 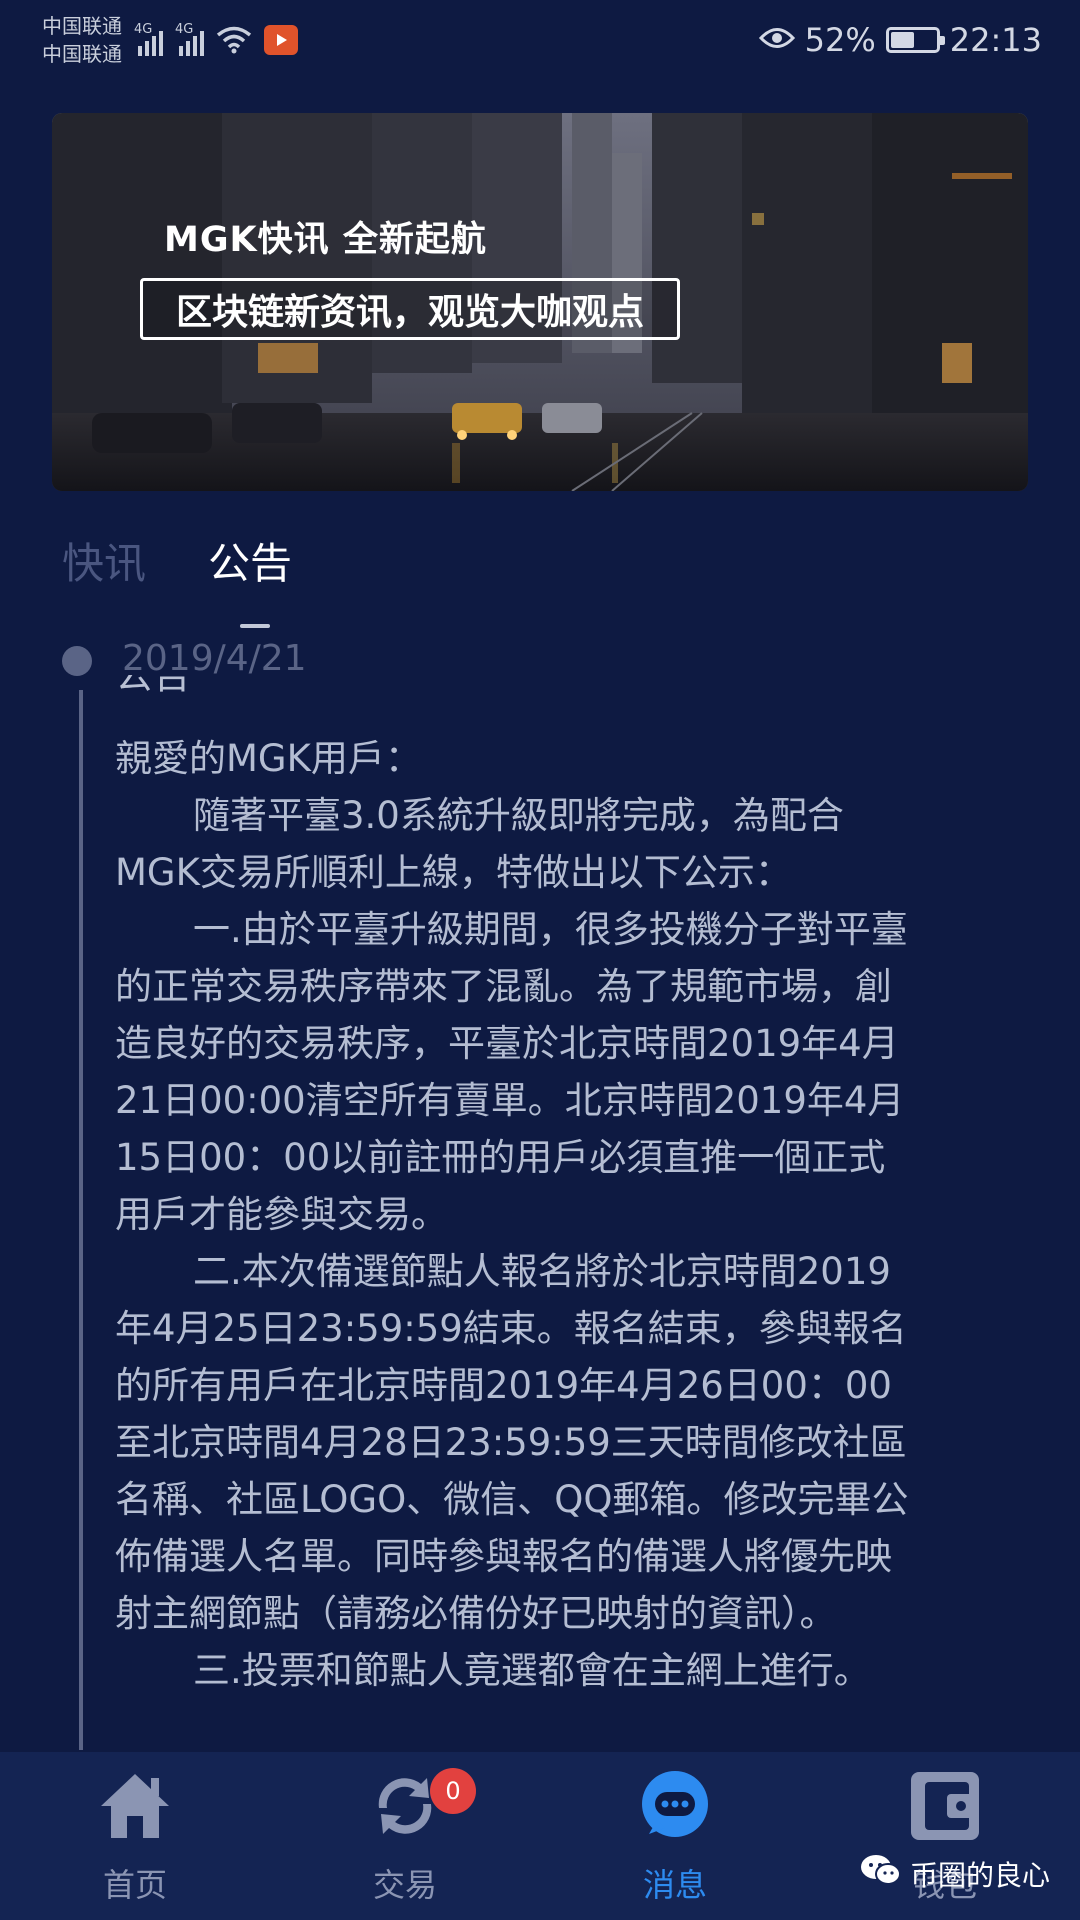 What do you see at coordinates (325, 240) in the screenshot?
I see `banner-title: MGK快讯 全新起航` at bounding box center [325, 240].